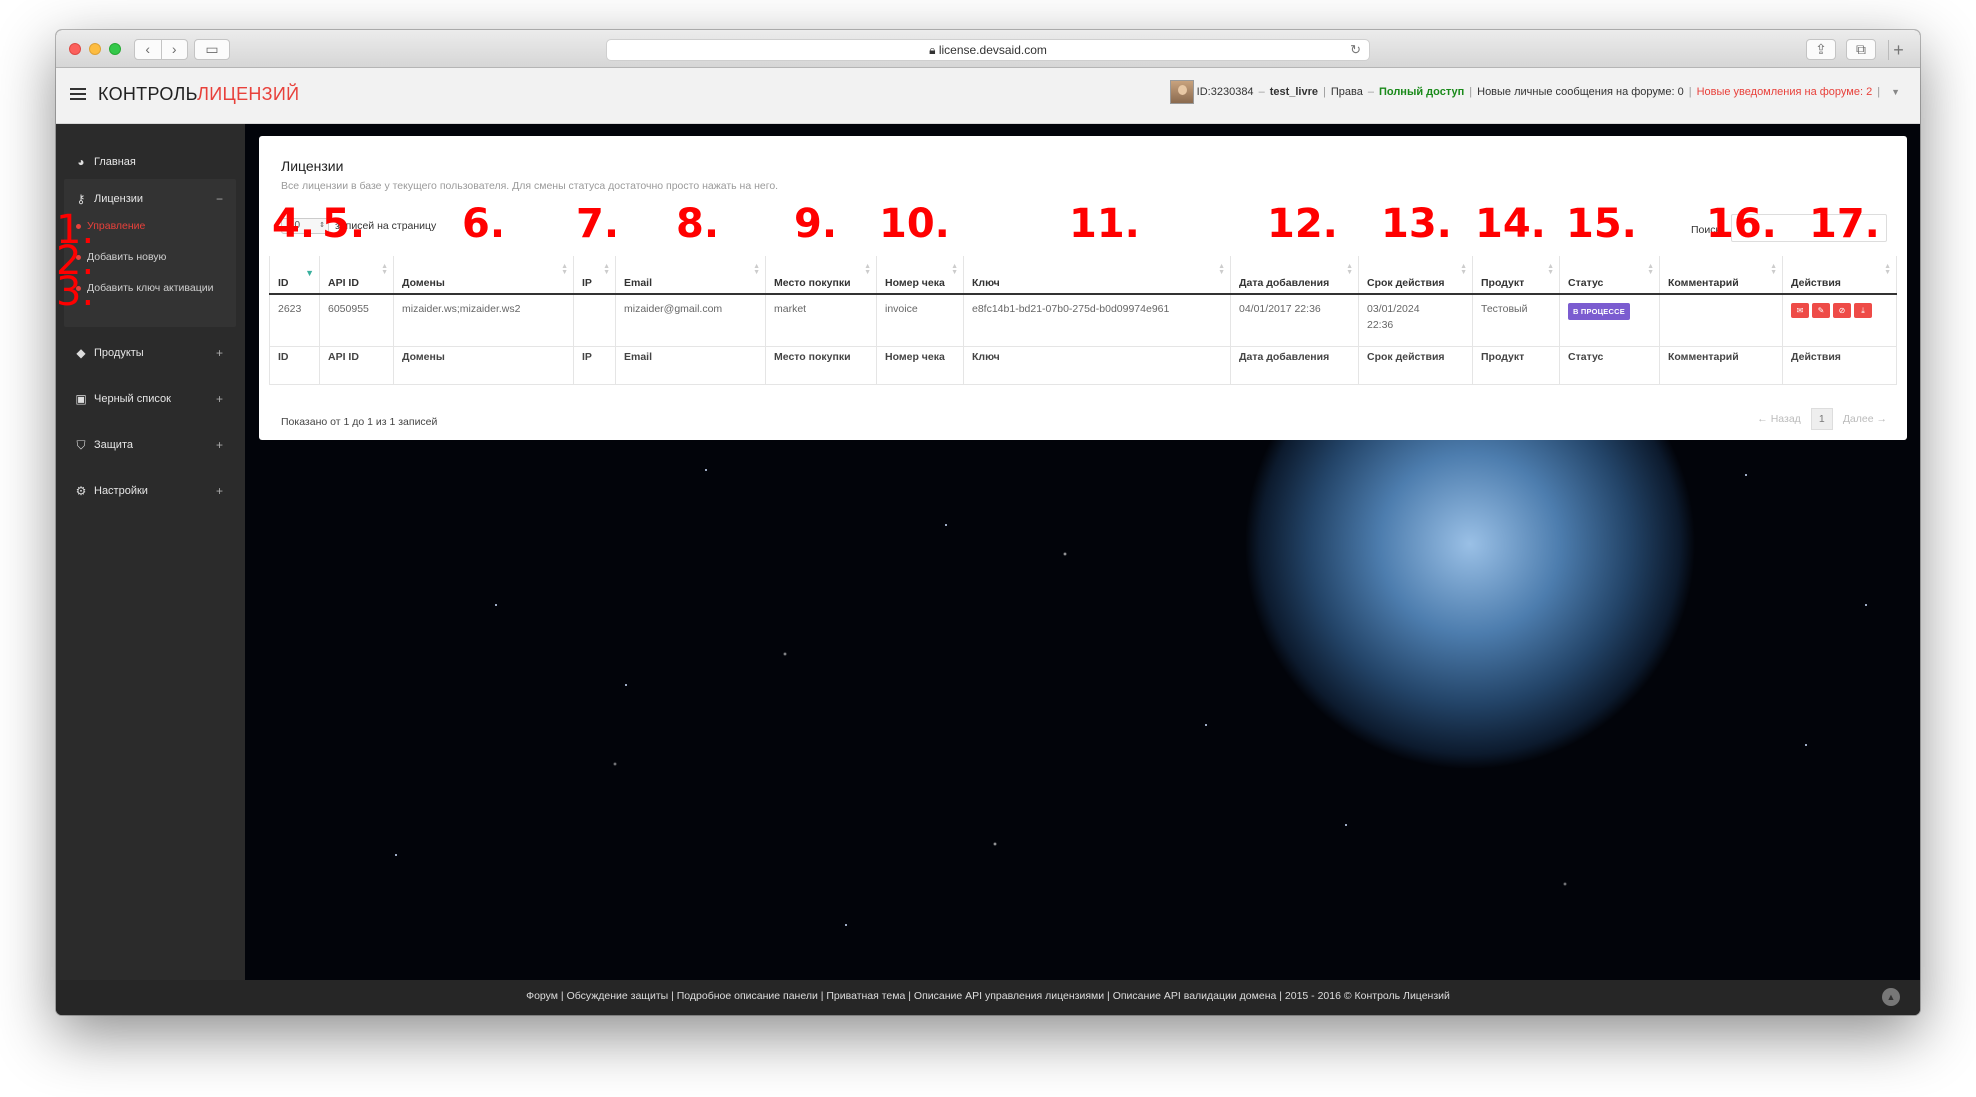 The height and width of the screenshot is (1097, 1976). I want to click on col-header-email: 8. Email ▲ ▼, so click(690, 249).